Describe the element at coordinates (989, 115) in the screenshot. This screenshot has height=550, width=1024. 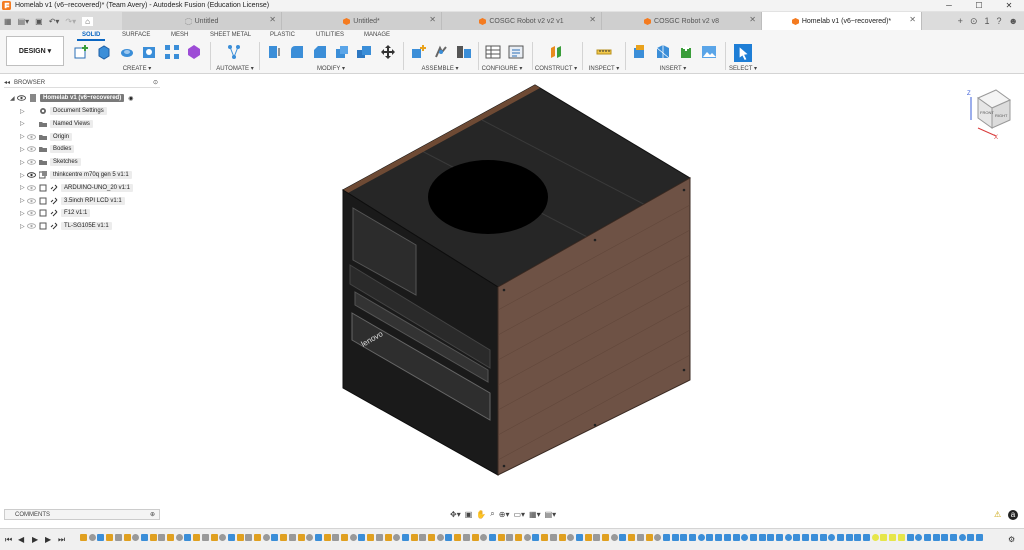
I see `view-cube: FRONT RIGHT Z X` at that location.